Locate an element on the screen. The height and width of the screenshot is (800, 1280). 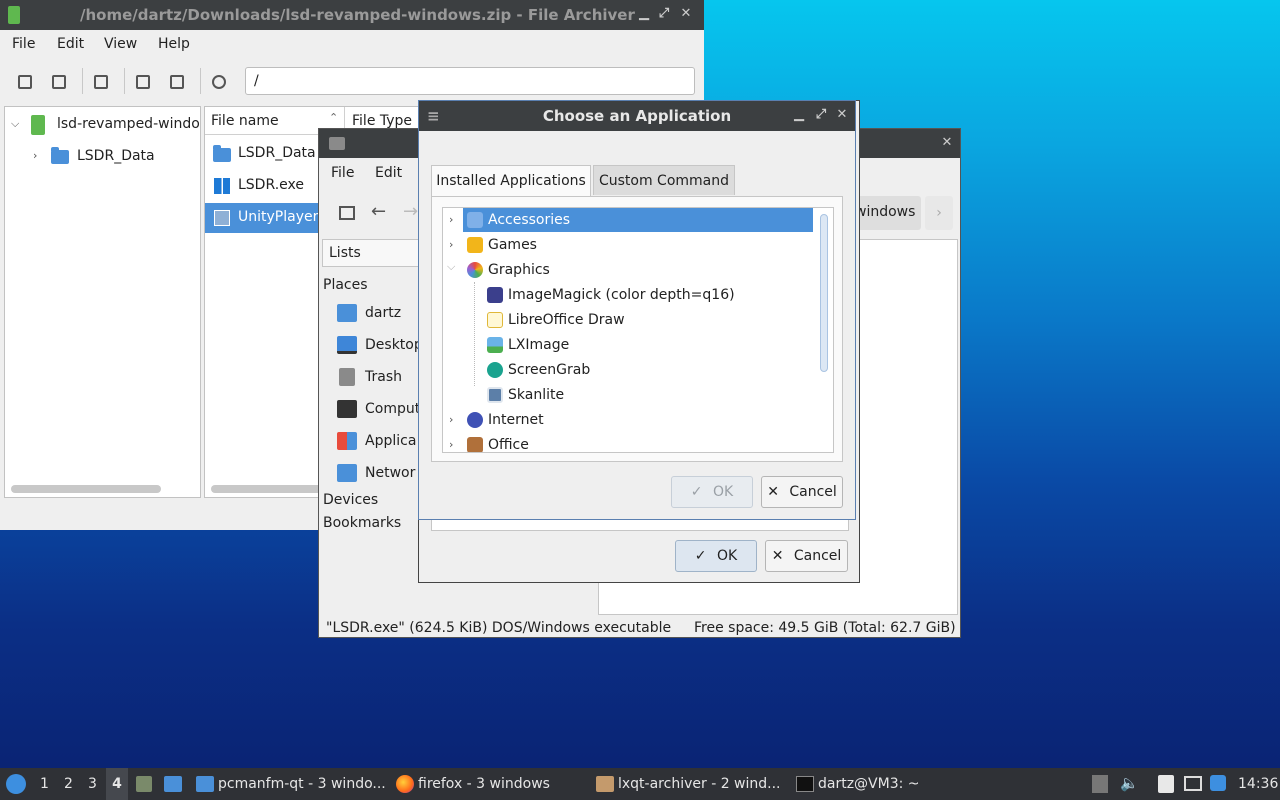
open-with-ok-button: ✓ OK is located at coordinates (716, 556).